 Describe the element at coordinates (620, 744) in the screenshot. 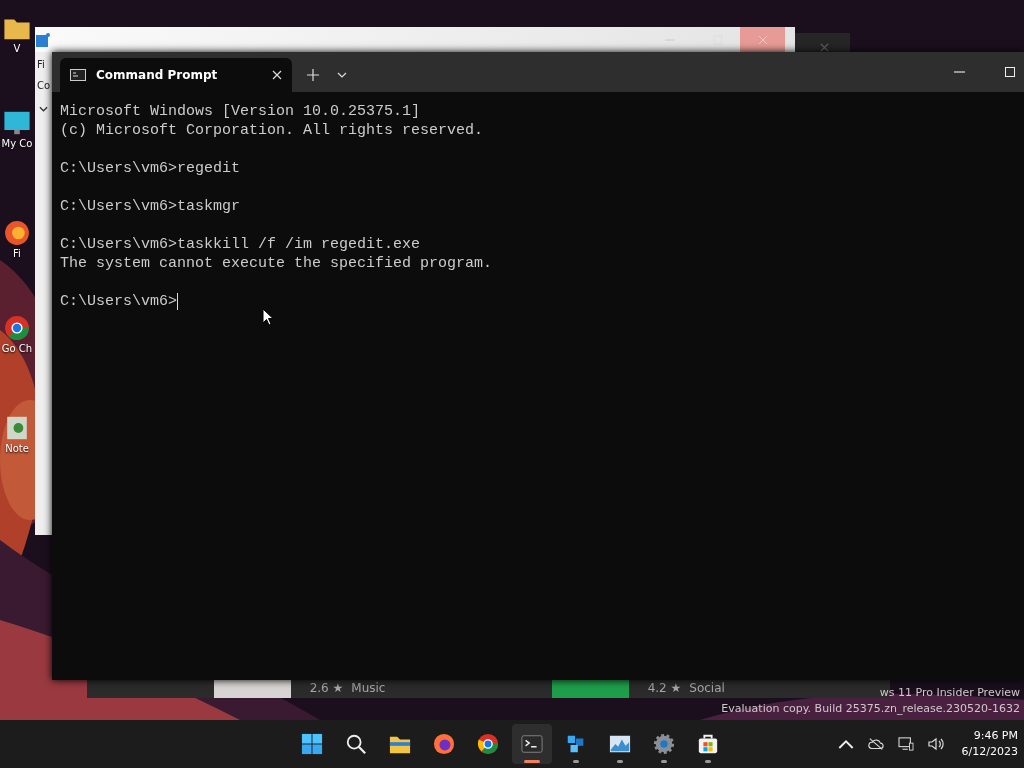

I see `chart-icon` at that location.